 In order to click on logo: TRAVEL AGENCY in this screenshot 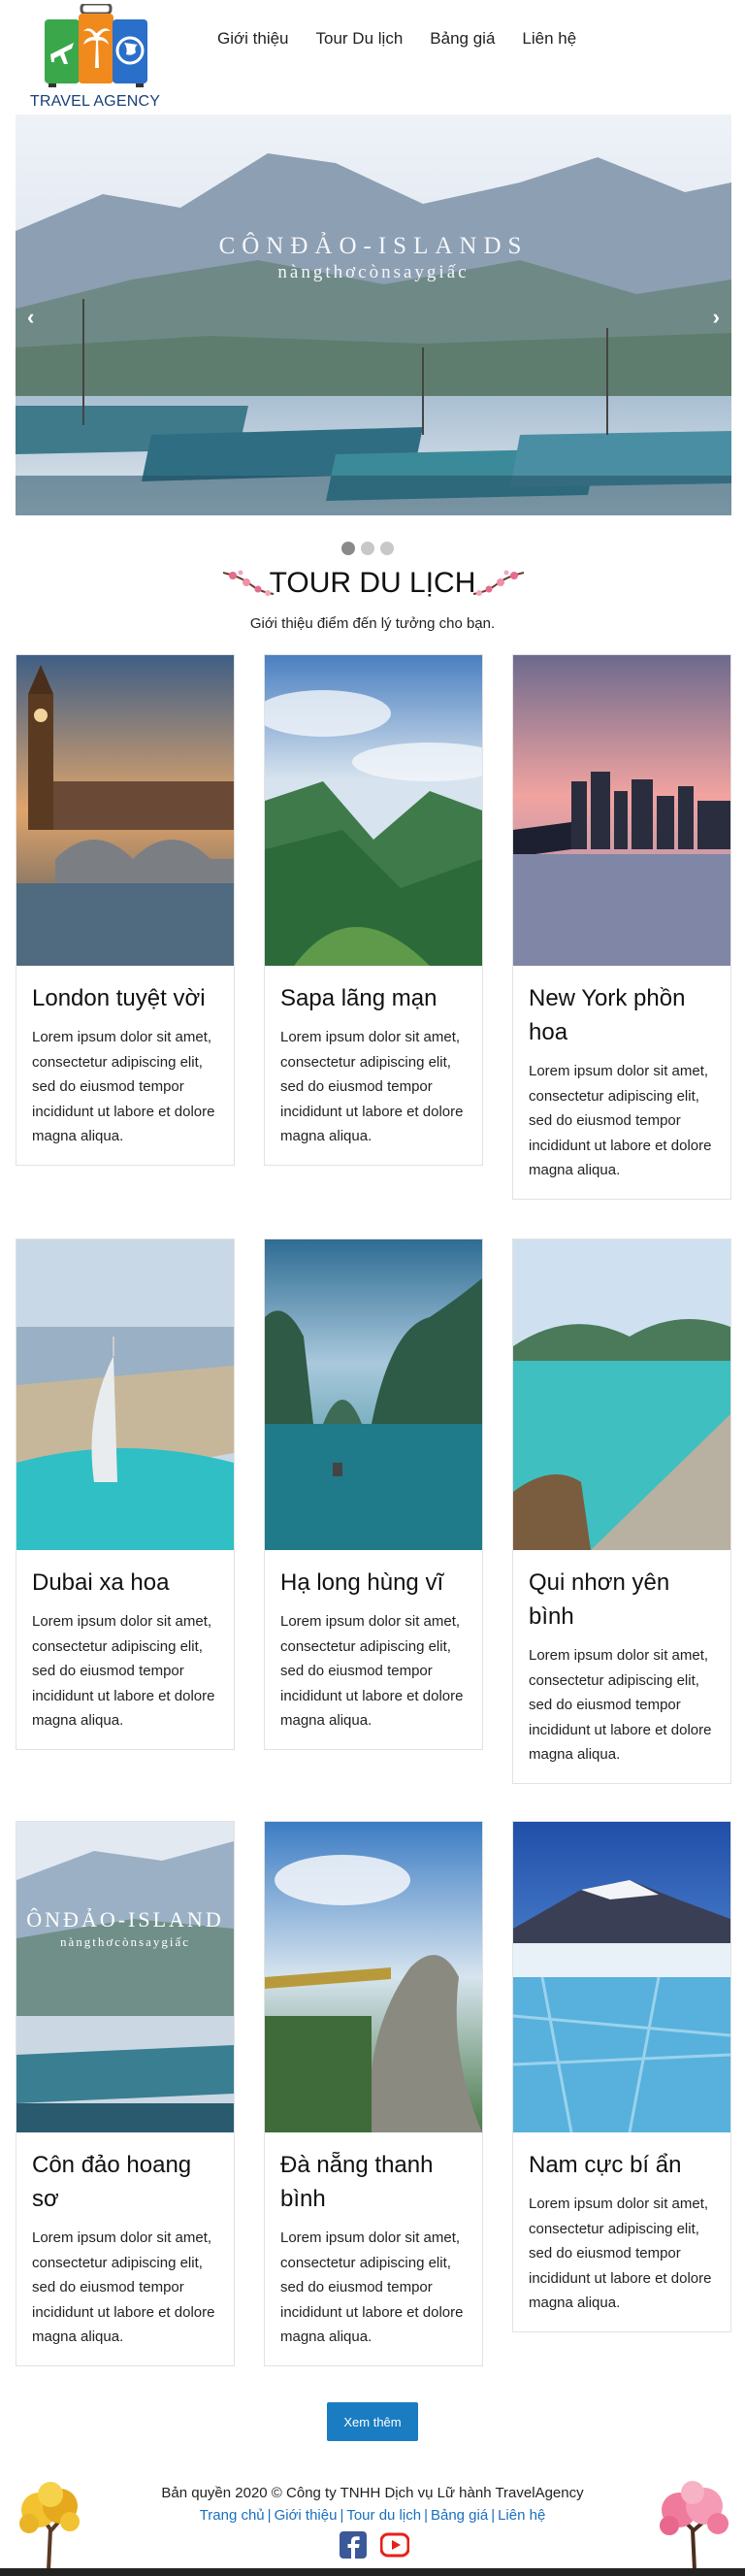, I will do `click(95, 58)`.